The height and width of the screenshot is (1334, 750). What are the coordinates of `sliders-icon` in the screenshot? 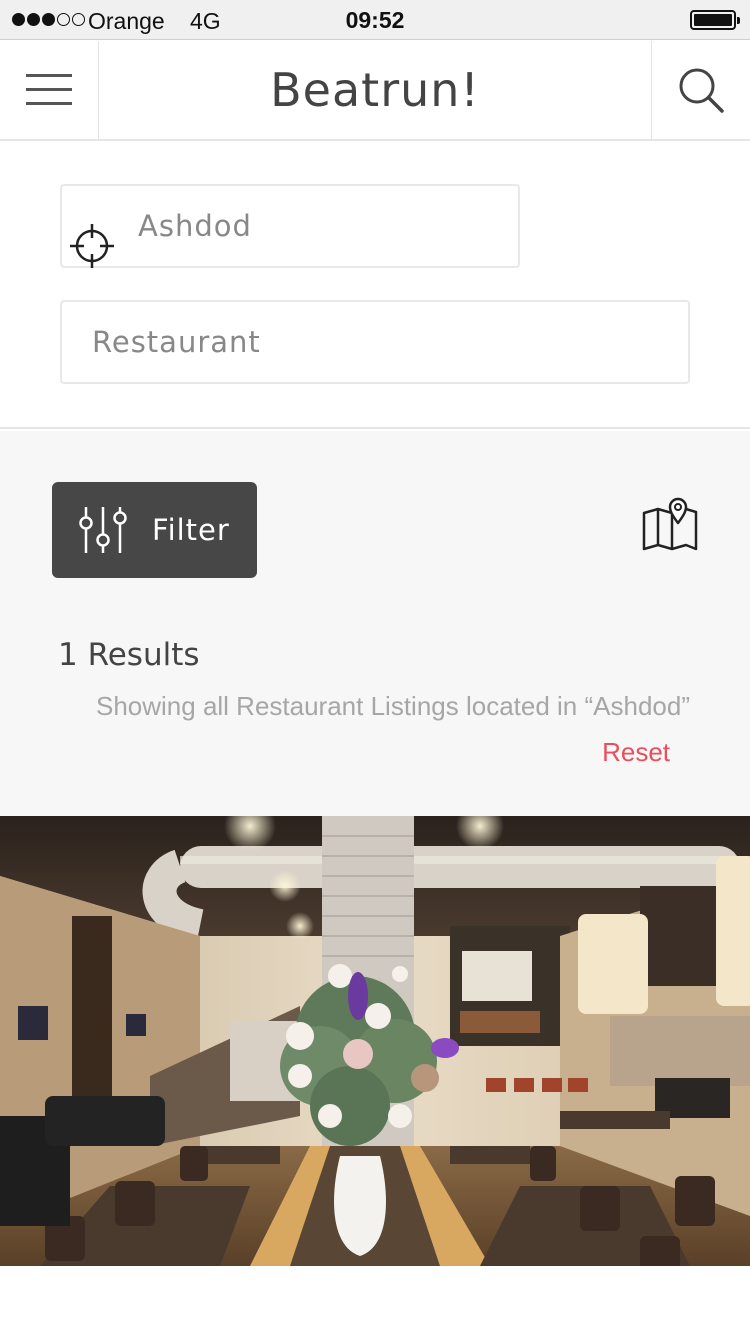 It's located at (103, 530).